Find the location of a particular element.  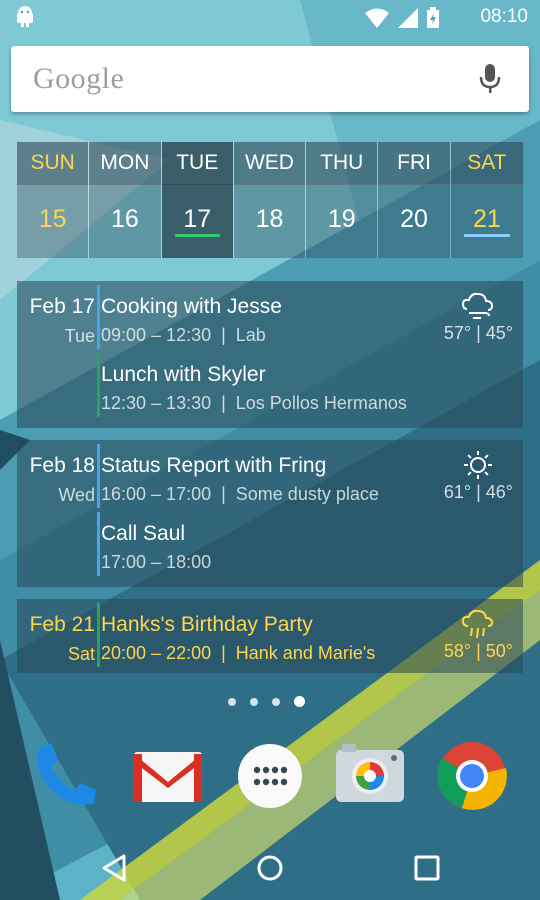

home-icon is located at coordinates (270, 868).